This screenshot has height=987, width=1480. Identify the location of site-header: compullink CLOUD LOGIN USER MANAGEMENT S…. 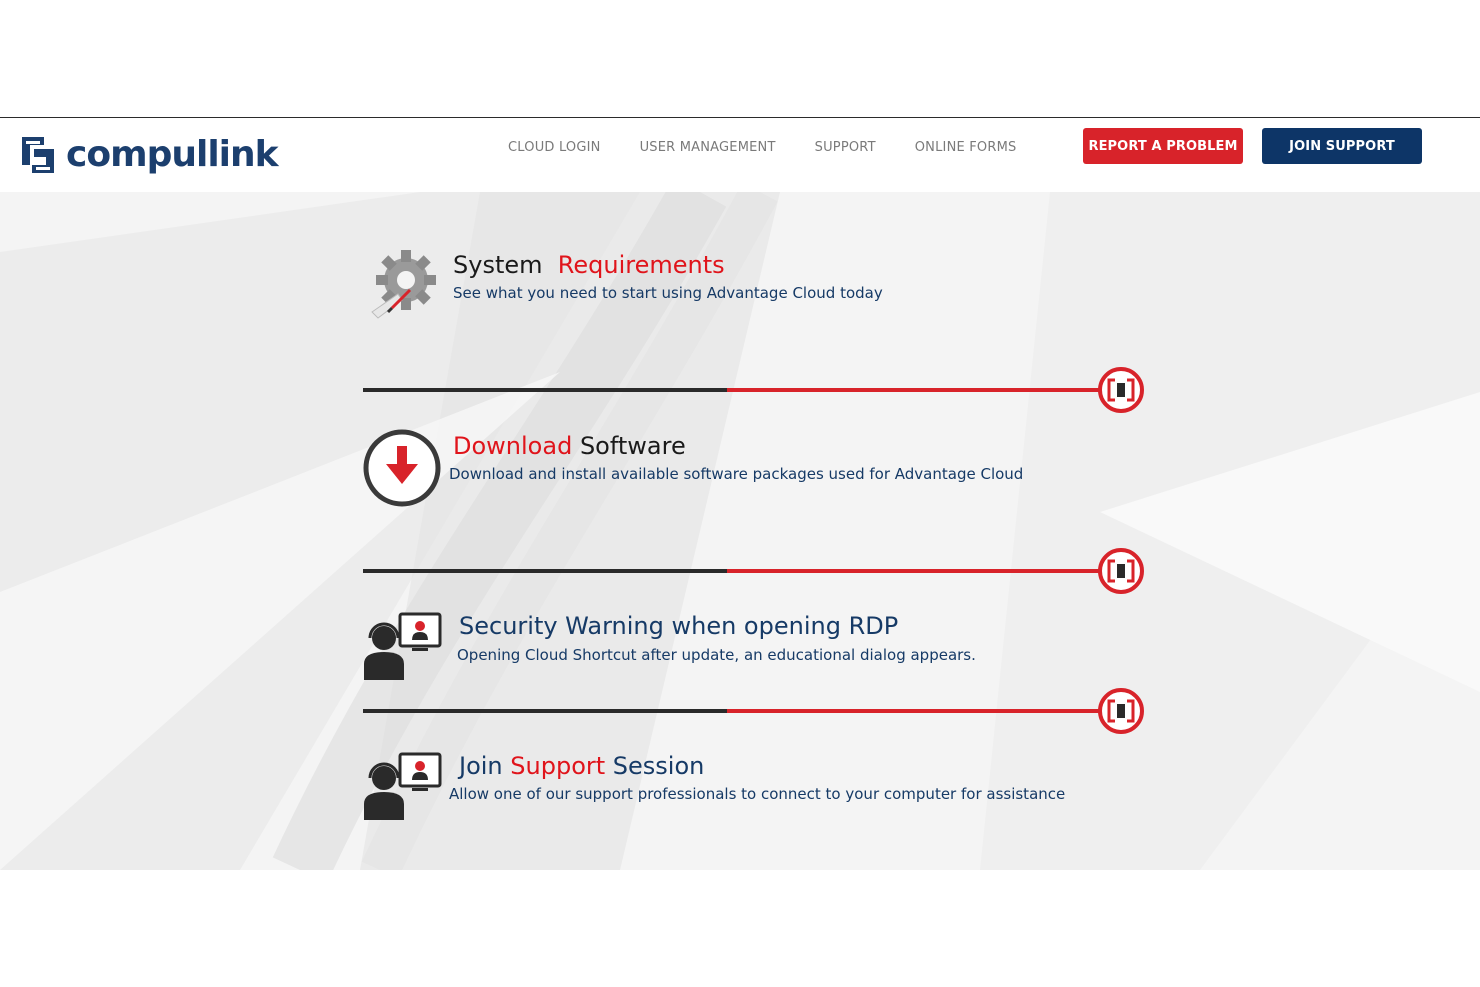
(740, 155).